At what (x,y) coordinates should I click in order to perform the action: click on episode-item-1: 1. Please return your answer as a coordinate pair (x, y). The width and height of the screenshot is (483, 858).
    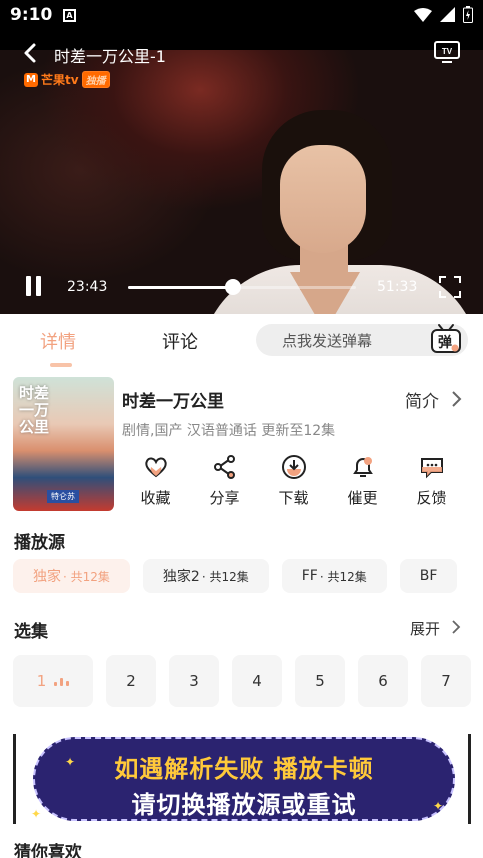
    Looking at the image, I should click on (53, 681).